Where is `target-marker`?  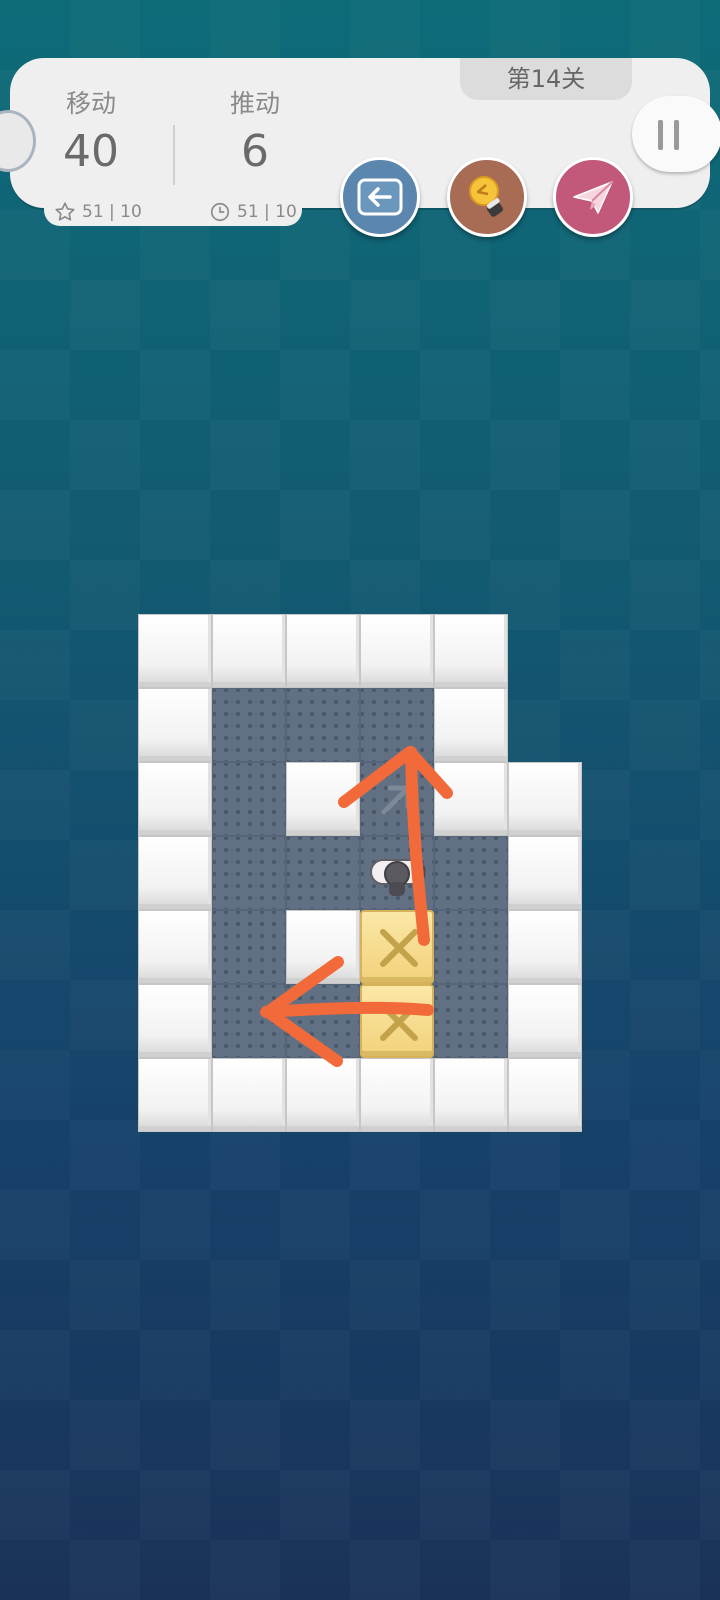 target-marker is located at coordinates (397, 799).